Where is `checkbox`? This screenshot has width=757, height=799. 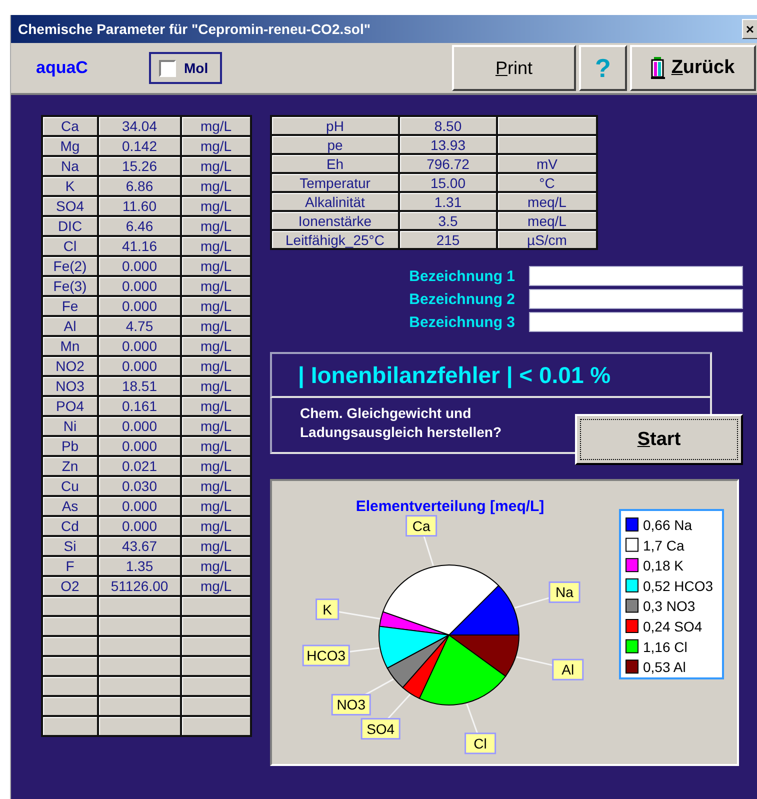
checkbox is located at coordinates (167, 68).